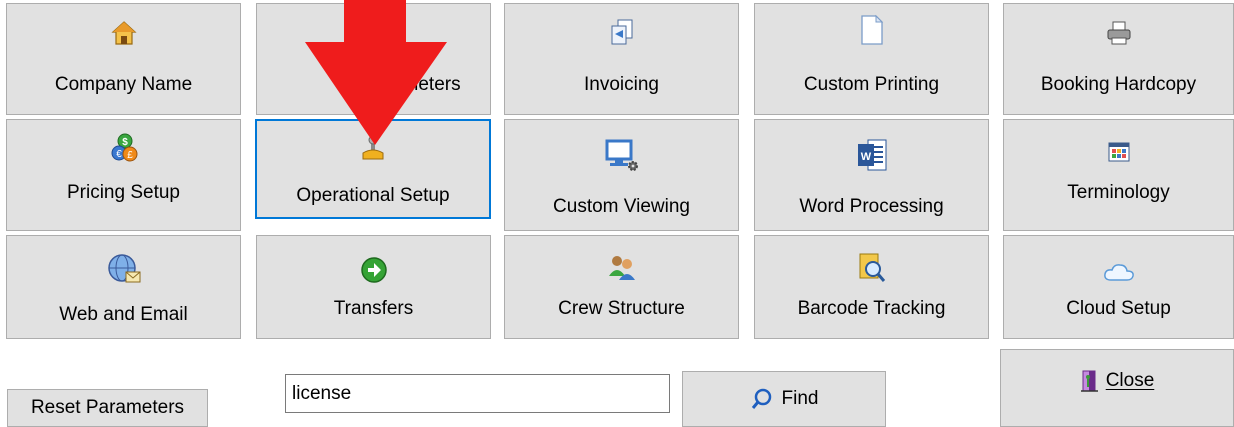 Image resolution: width=1234 pixels, height=427 pixels. Describe the element at coordinates (1118, 84) in the screenshot. I see `booking-hardcopy-label: Booking Hardcopy` at that location.